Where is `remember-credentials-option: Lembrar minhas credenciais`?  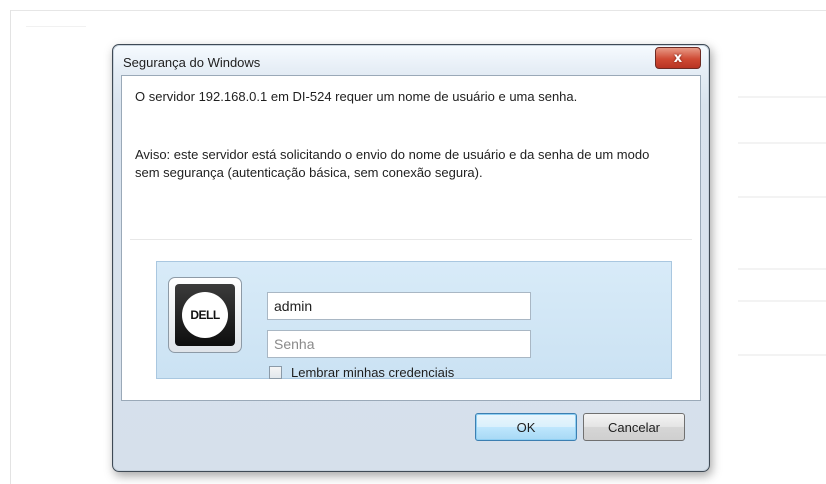 remember-credentials-option: Lembrar minhas credenciais is located at coordinates (361, 372).